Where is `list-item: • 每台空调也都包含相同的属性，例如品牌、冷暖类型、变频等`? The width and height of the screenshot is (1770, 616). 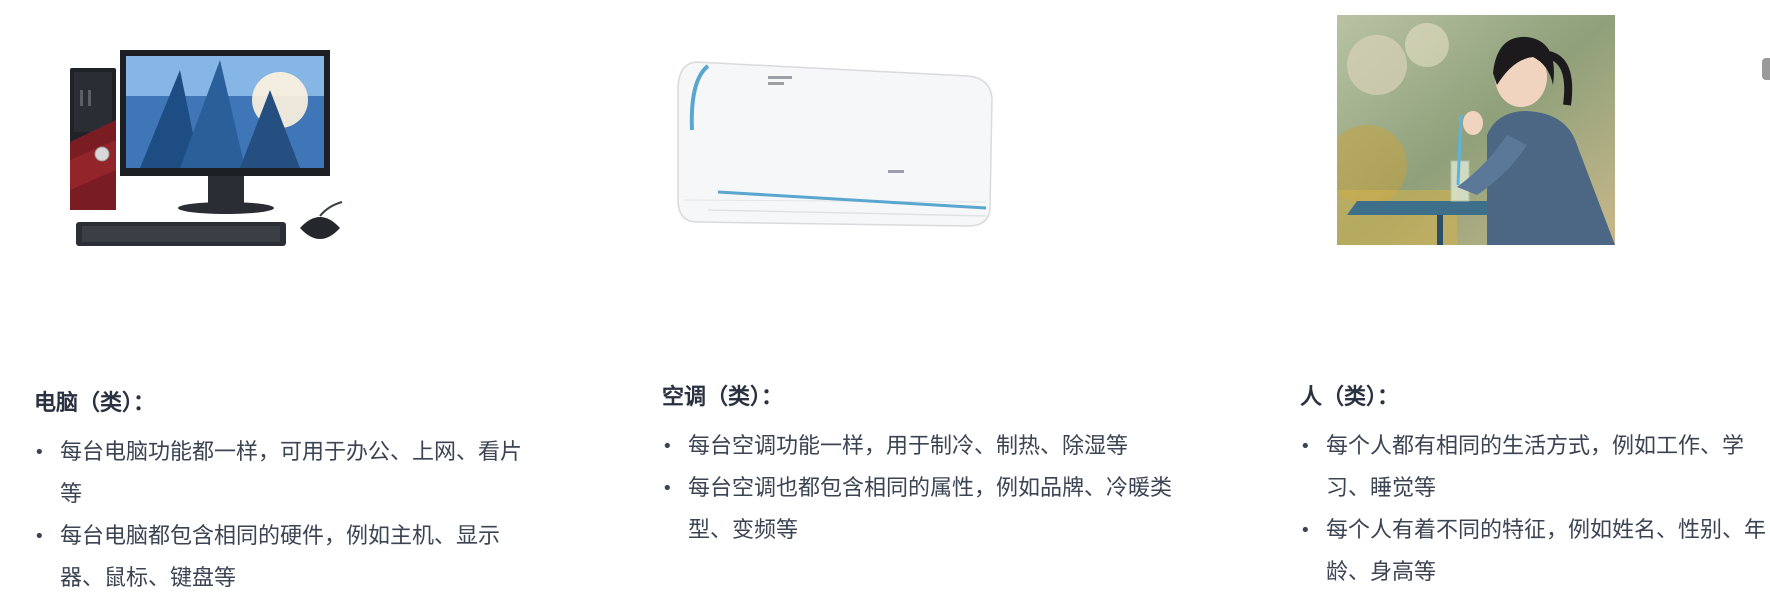 list-item: • 每台空调也都包含相同的属性，例如品牌、冷暖类型、变频等 is located at coordinates (932, 510).